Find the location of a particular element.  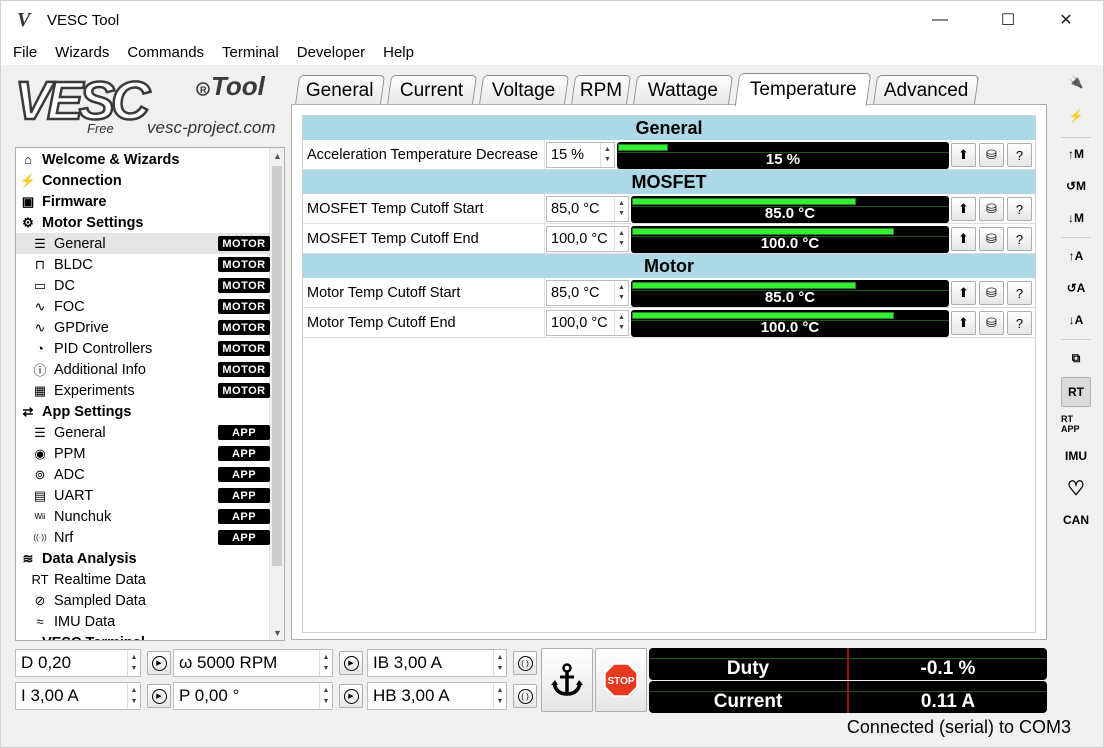

position-input: P 0,00 ° ▲ ▼ is located at coordinates (253, 696).